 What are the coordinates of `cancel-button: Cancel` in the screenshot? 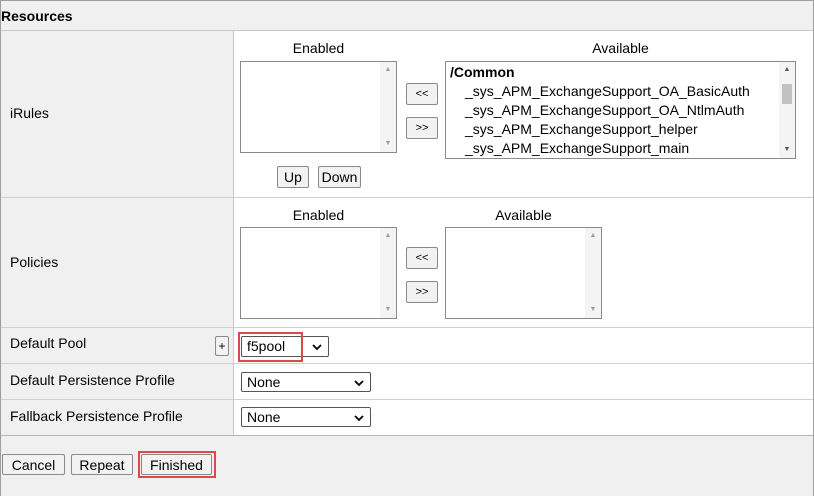 It's located at (33, 464).